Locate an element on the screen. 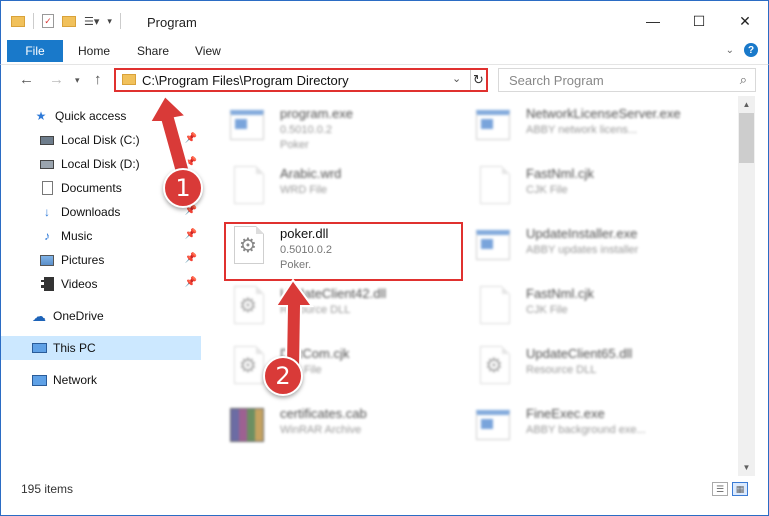 This screenshot has height=516, width=769. tab-view: View is located at coordinates (208, 51).